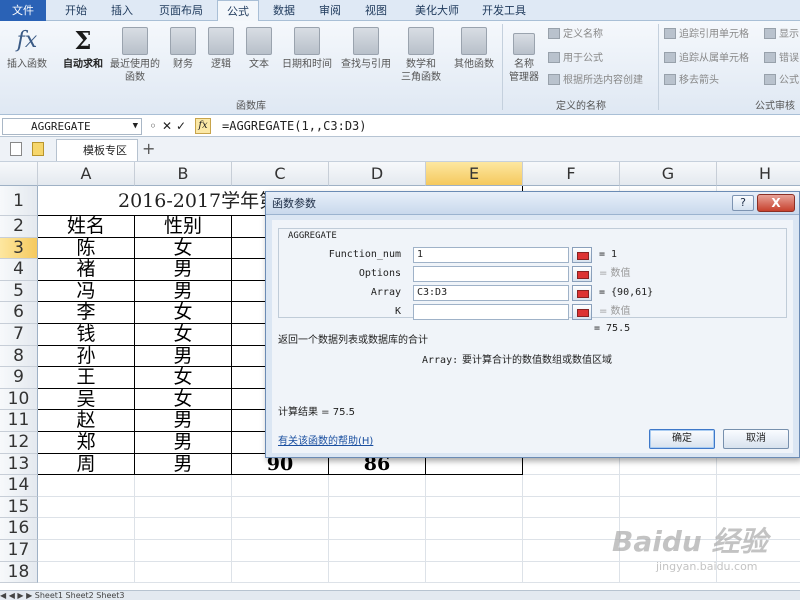 The height and width of the screenshot is (601, 800). I want to click on cell-h16, so click(758, 529).